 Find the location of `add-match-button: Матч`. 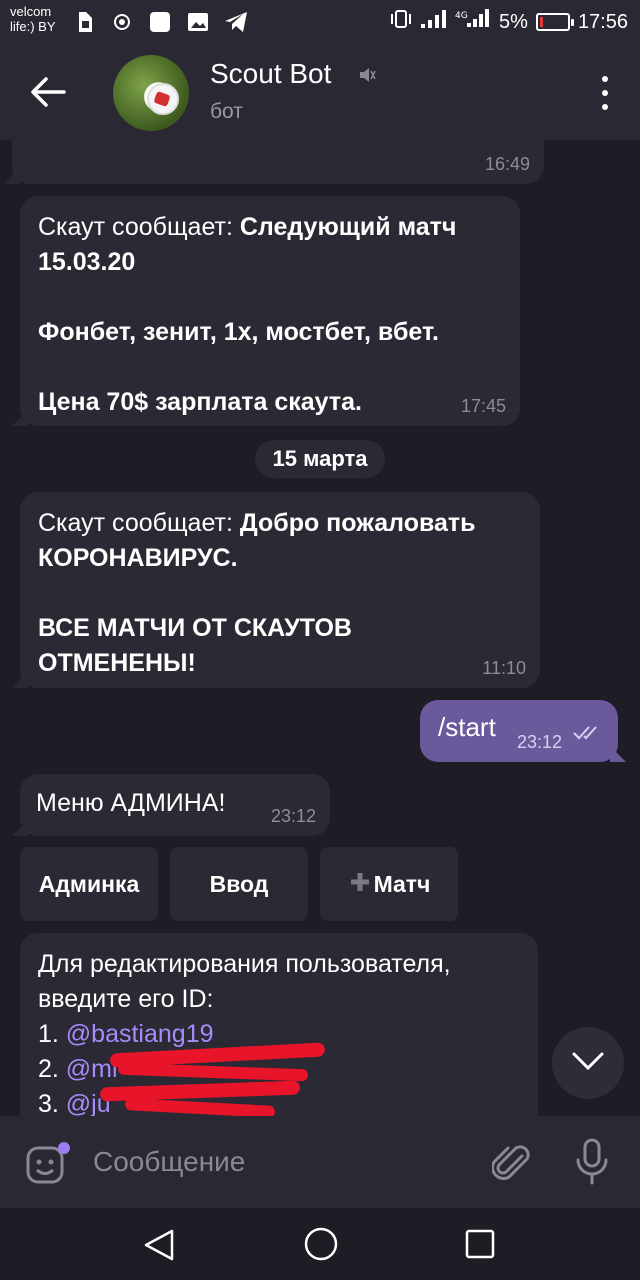

add-match-button: Матч is located at coordinates (389, 884).